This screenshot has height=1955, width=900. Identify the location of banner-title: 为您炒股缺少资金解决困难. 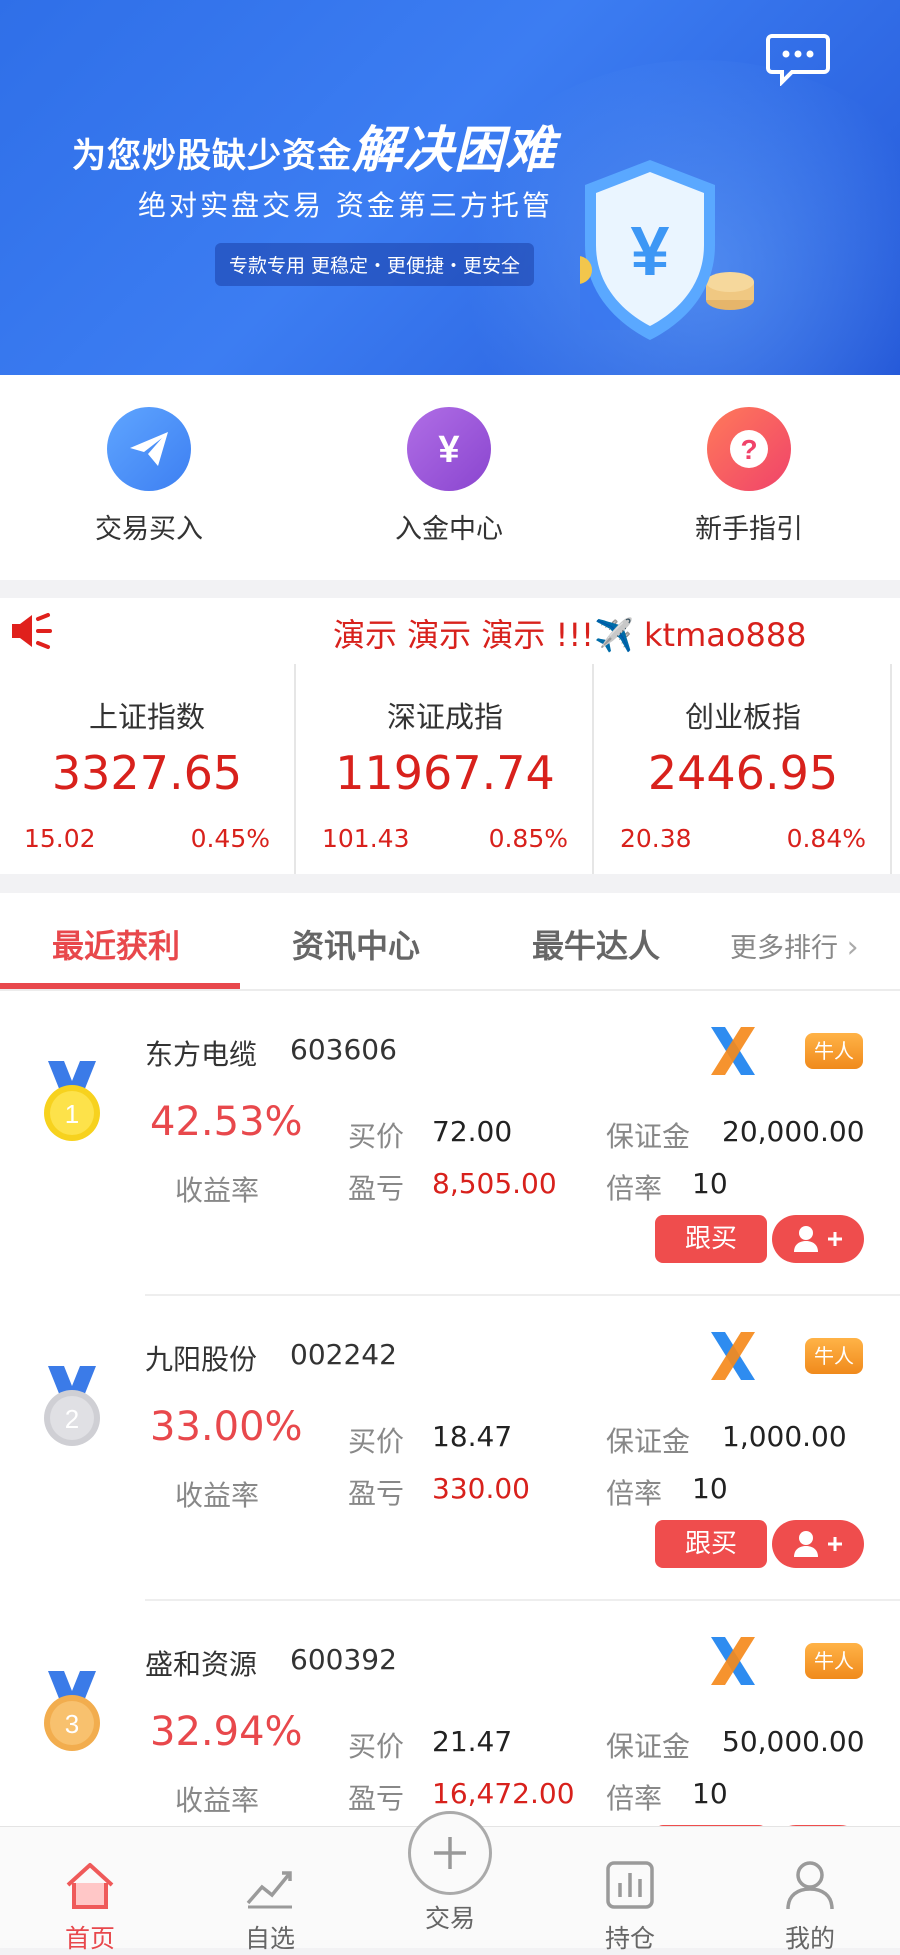
(314, 146).